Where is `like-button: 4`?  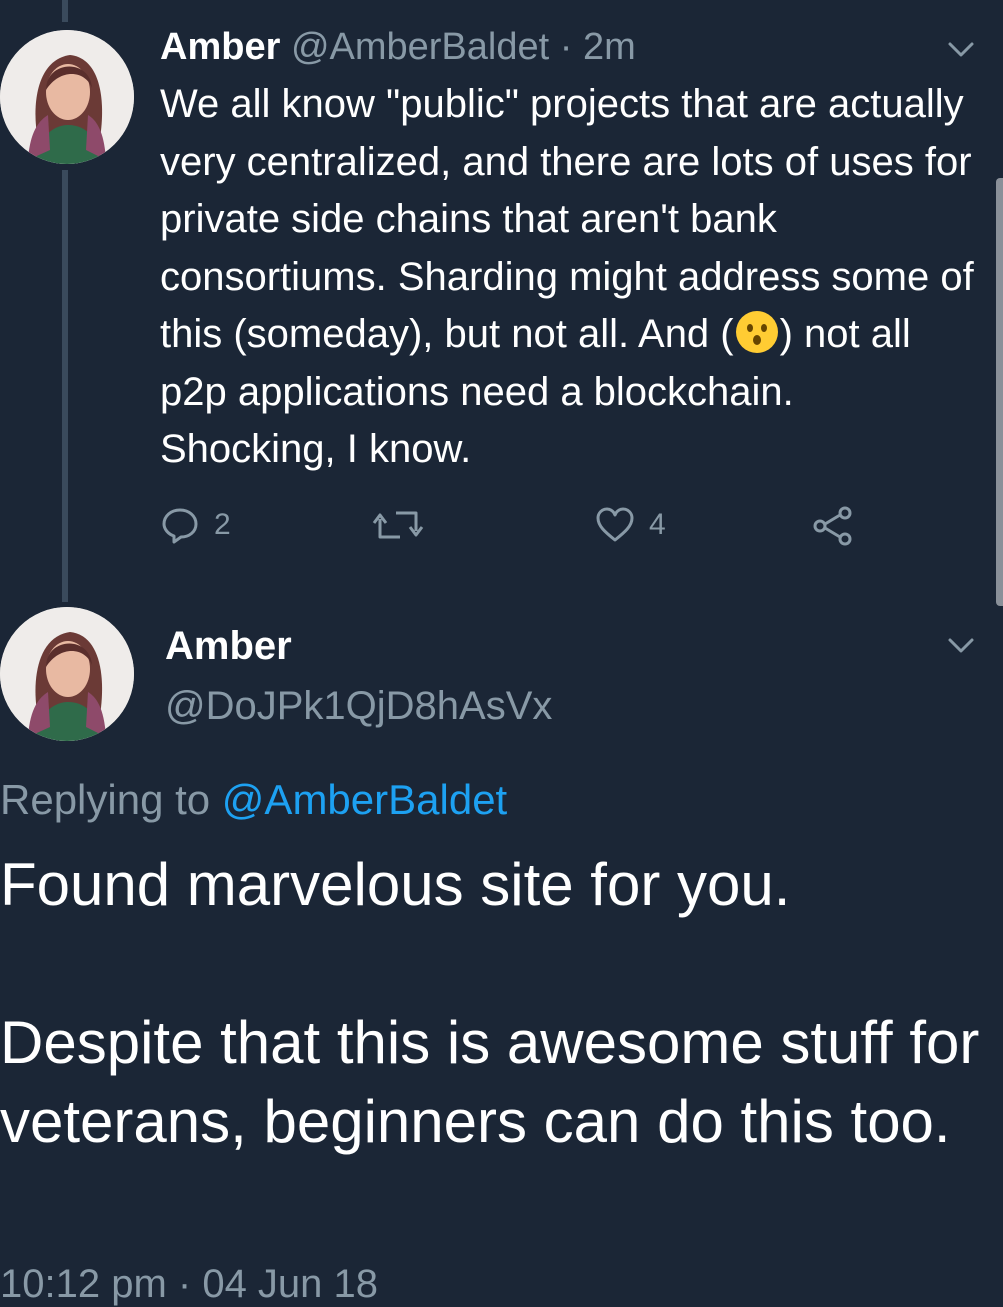
like-button: 4 is located at coordinates (630, 525).